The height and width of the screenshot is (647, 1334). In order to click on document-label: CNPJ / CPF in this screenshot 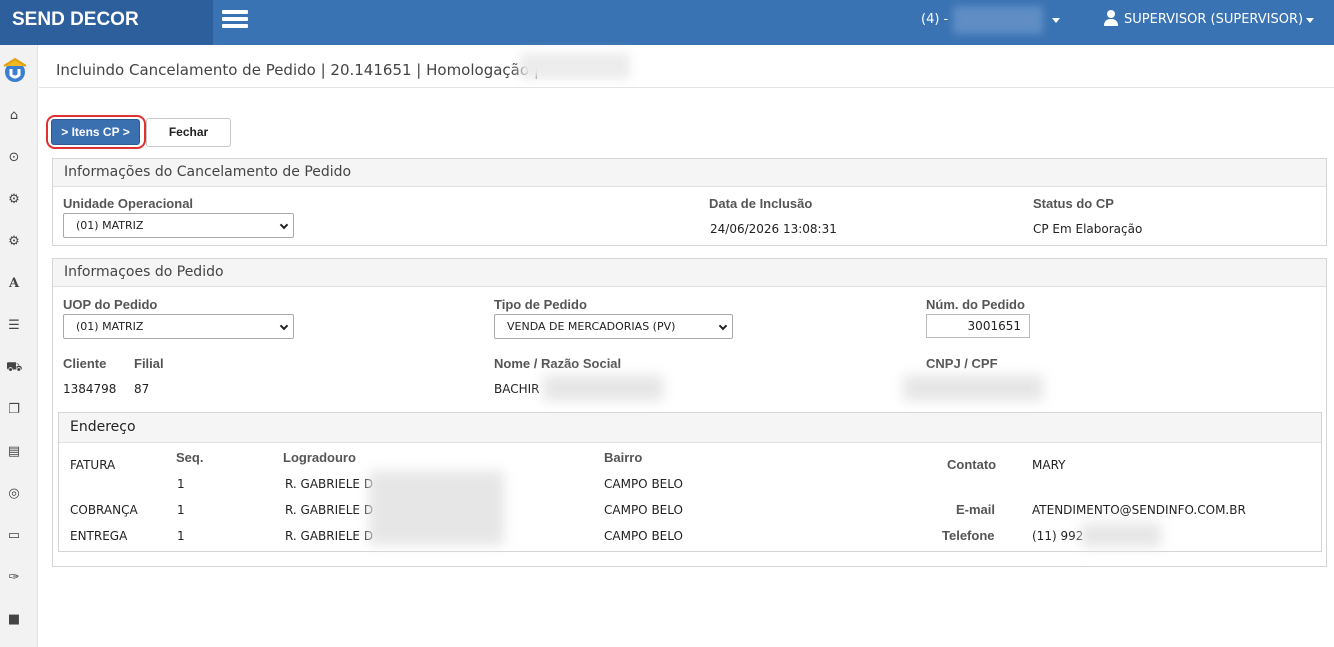, I will do `click(962, 363)`.